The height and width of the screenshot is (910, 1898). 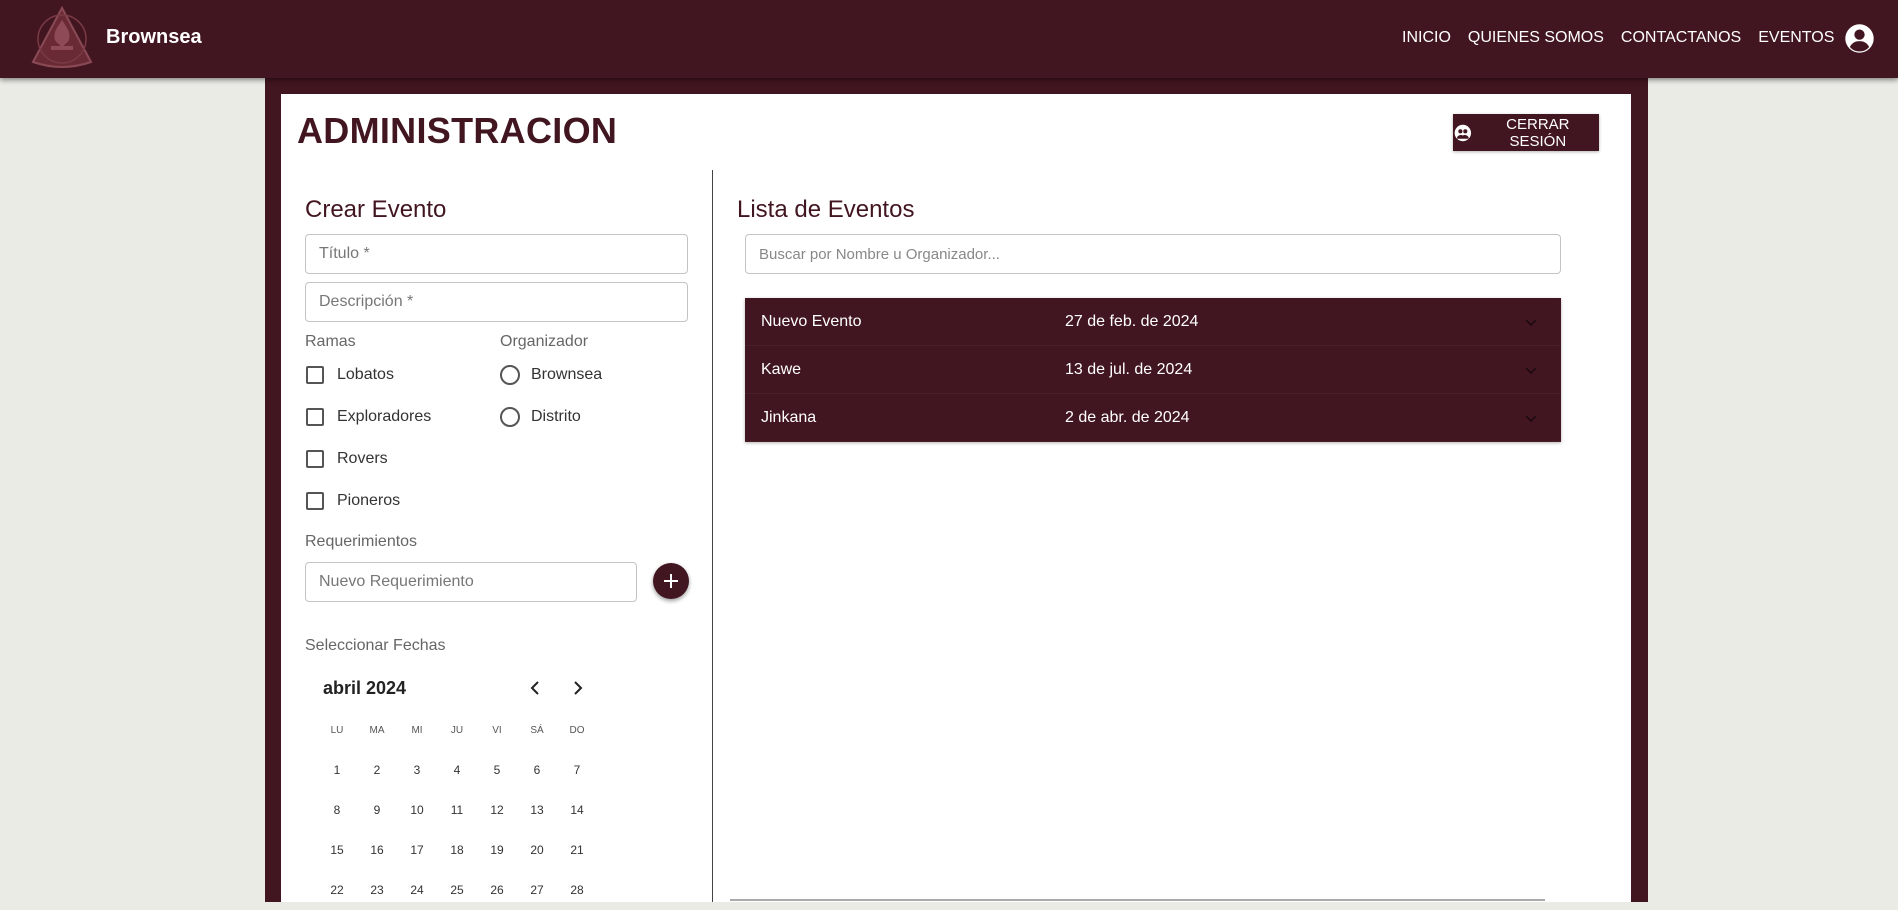 I want to click on calendar-day: 19, so click(x=497, y=850).